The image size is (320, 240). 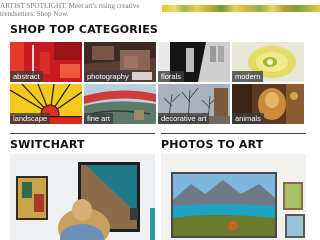 What do you see at coordinates (268, 62) in the screenshot?
I see `category-tile-modern: modern` at bounding box center [268, 62].